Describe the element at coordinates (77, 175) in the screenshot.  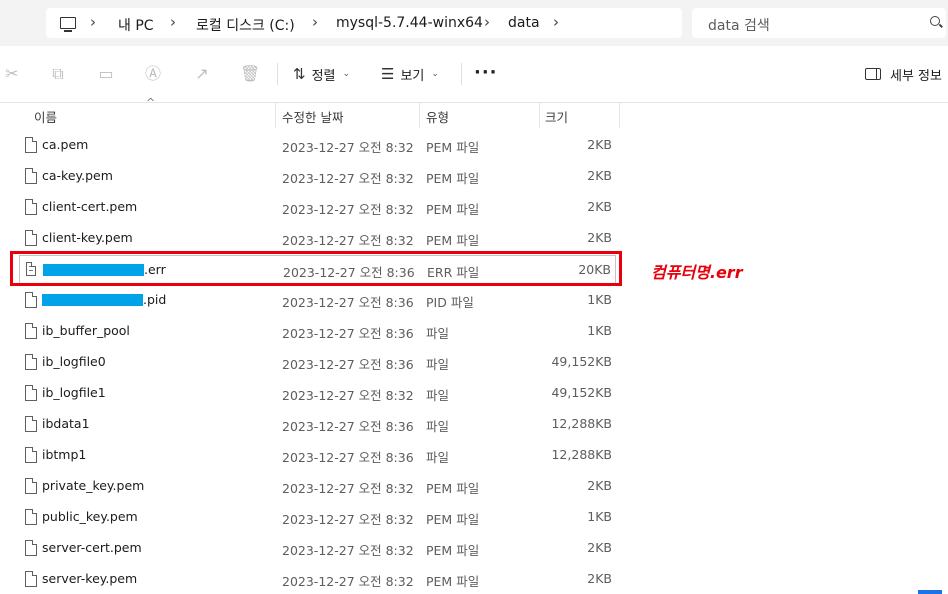
I see `file-name: ca-key.pem` at that location.